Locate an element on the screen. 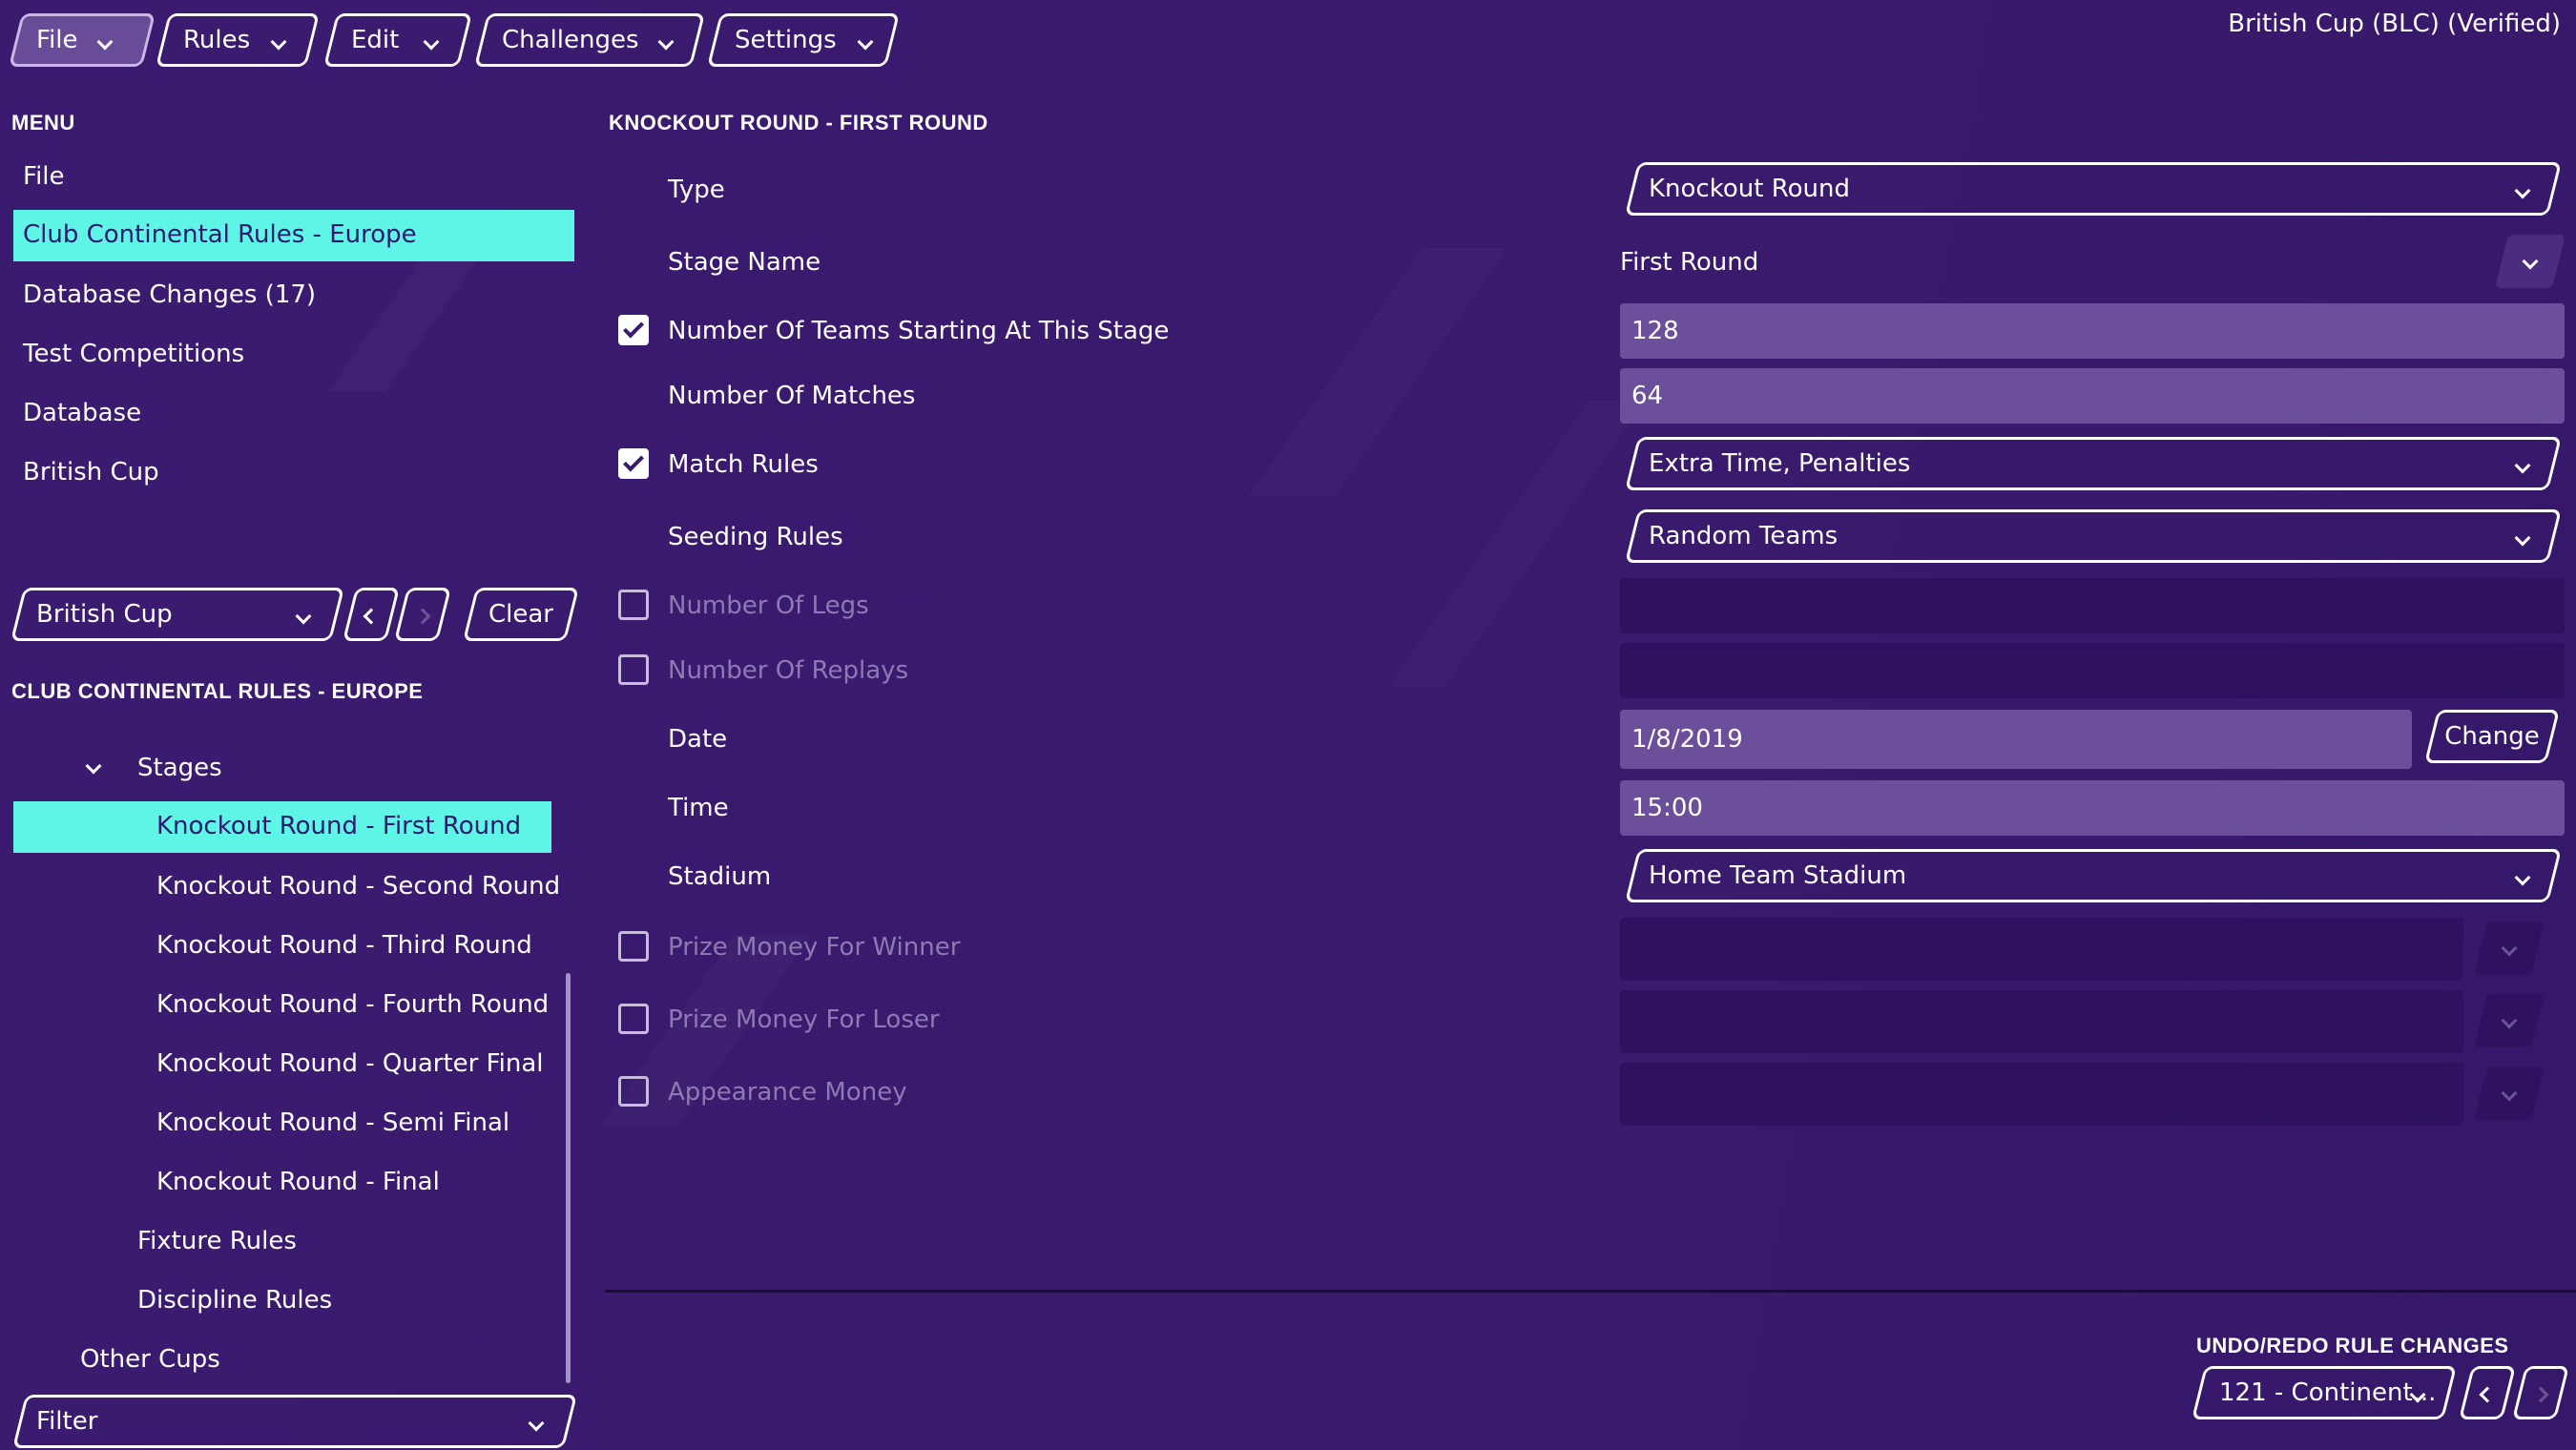  seeding-rules-dropdown: Random Teams is located at coordinates (2093, 536).